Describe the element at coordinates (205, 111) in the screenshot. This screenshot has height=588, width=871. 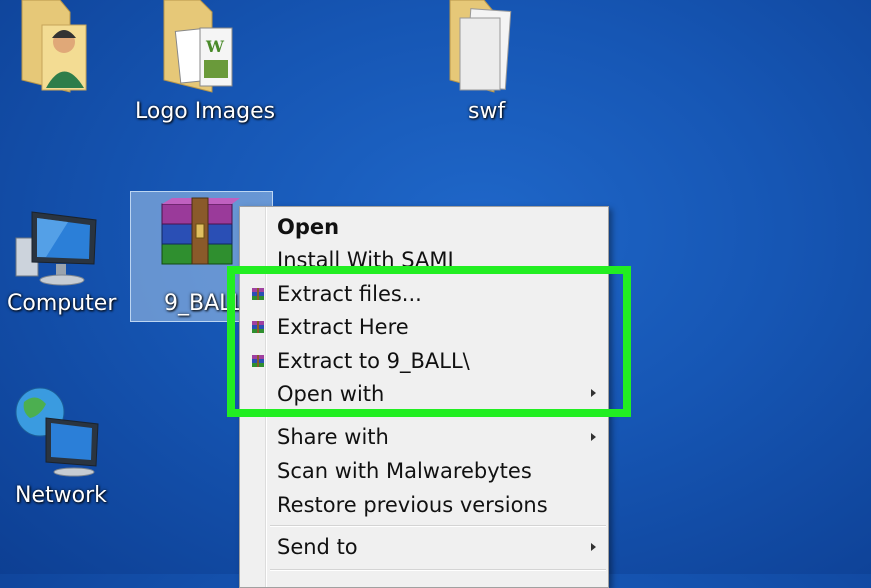
I see `desktop-icon-label: Logo Images` at that location.